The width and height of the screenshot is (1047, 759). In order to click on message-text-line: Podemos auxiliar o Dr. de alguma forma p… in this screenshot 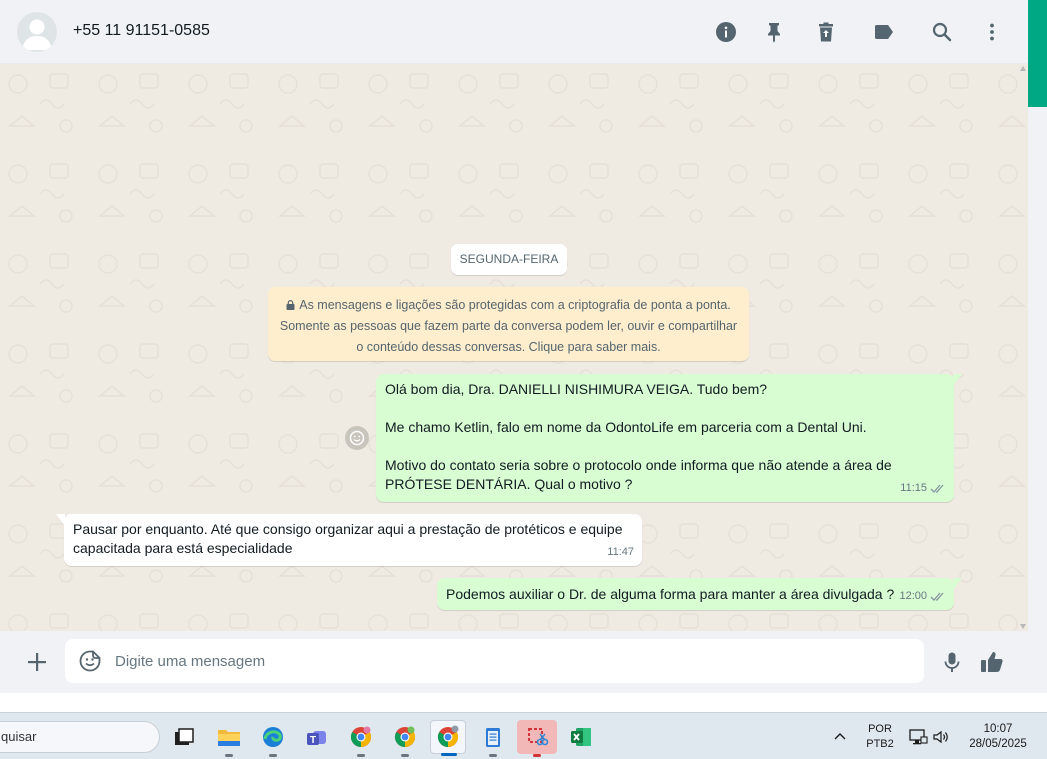, I will do `click(670, 594)`.